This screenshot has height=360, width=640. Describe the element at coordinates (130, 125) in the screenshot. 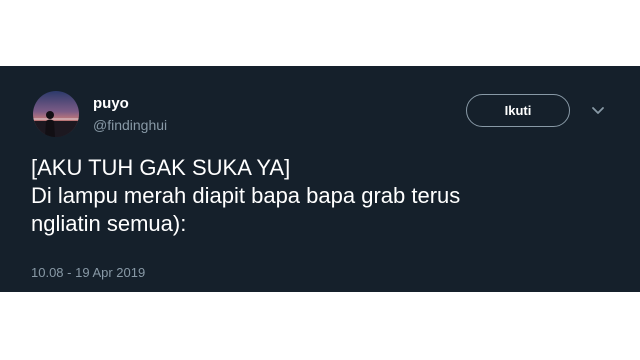

I see `user-handle: @findinghui` at that location.